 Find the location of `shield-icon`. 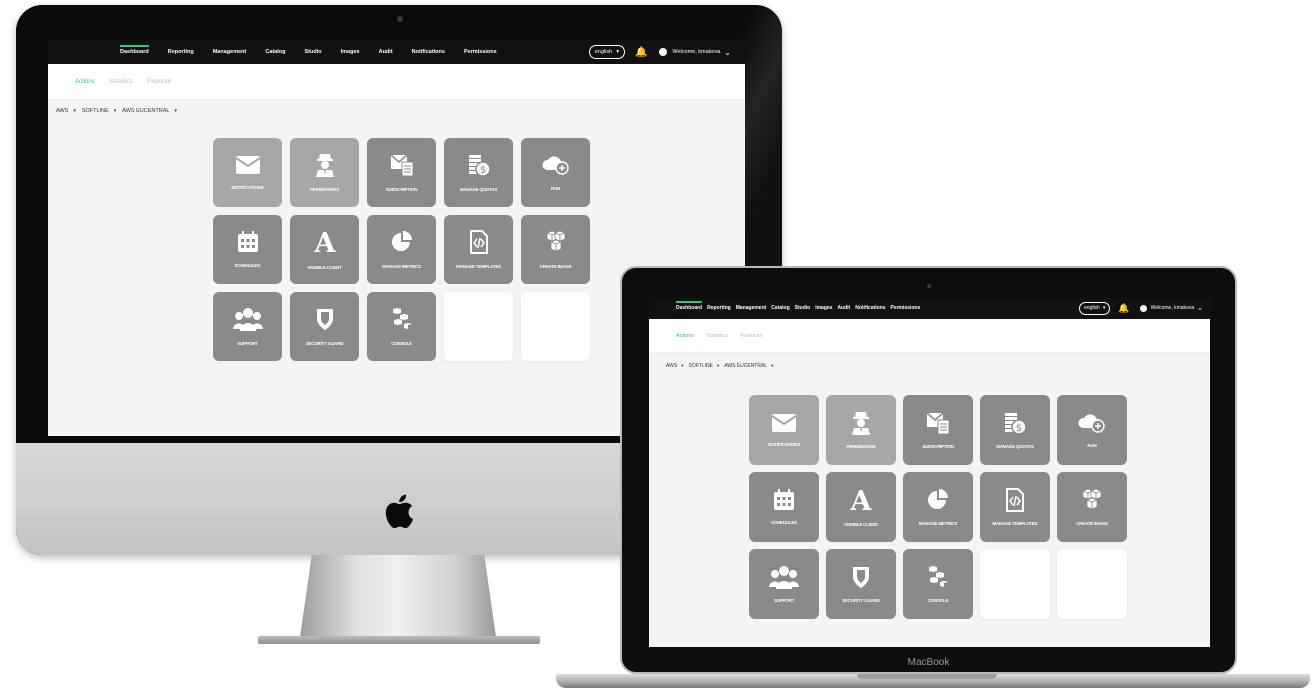

shield-icon is located at coordinates (861, 577).